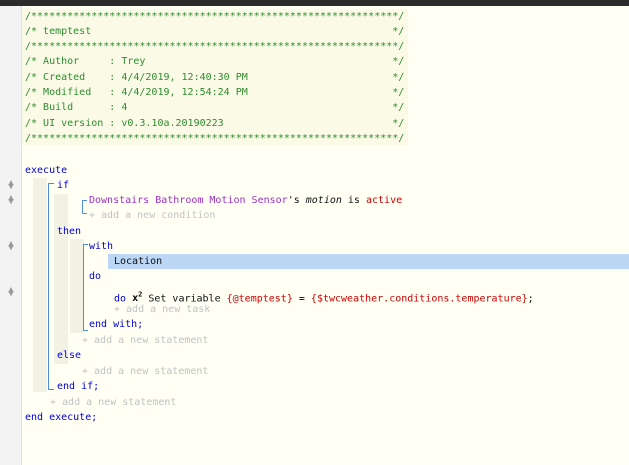 Image resolution: width=629 pixels, height=465 pixels. What do you see at coordinates (51, 286) in the screenshot?
I see `if-block-bracket` at bounding box center [51, 286].